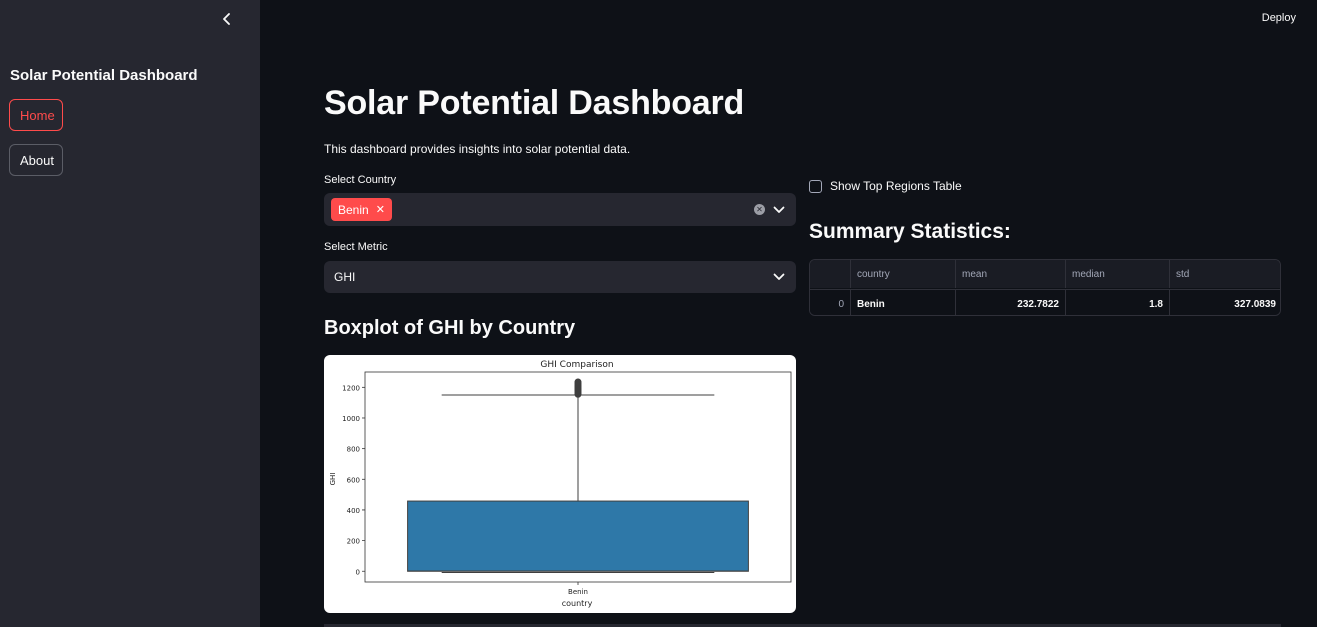  What do you see at coordinates (578, 592) in the screenshot?
I see `x-tick-label: Benin` at bounding box center [578, 592].